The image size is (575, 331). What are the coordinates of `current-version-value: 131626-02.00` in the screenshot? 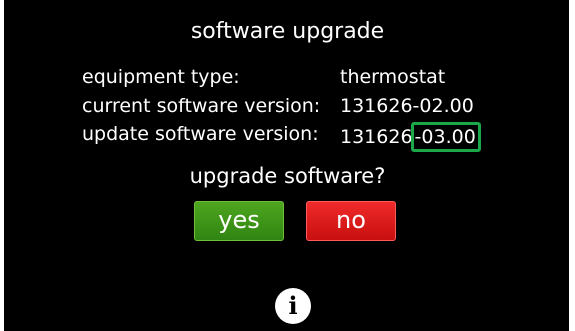 It's located at (407, 106).